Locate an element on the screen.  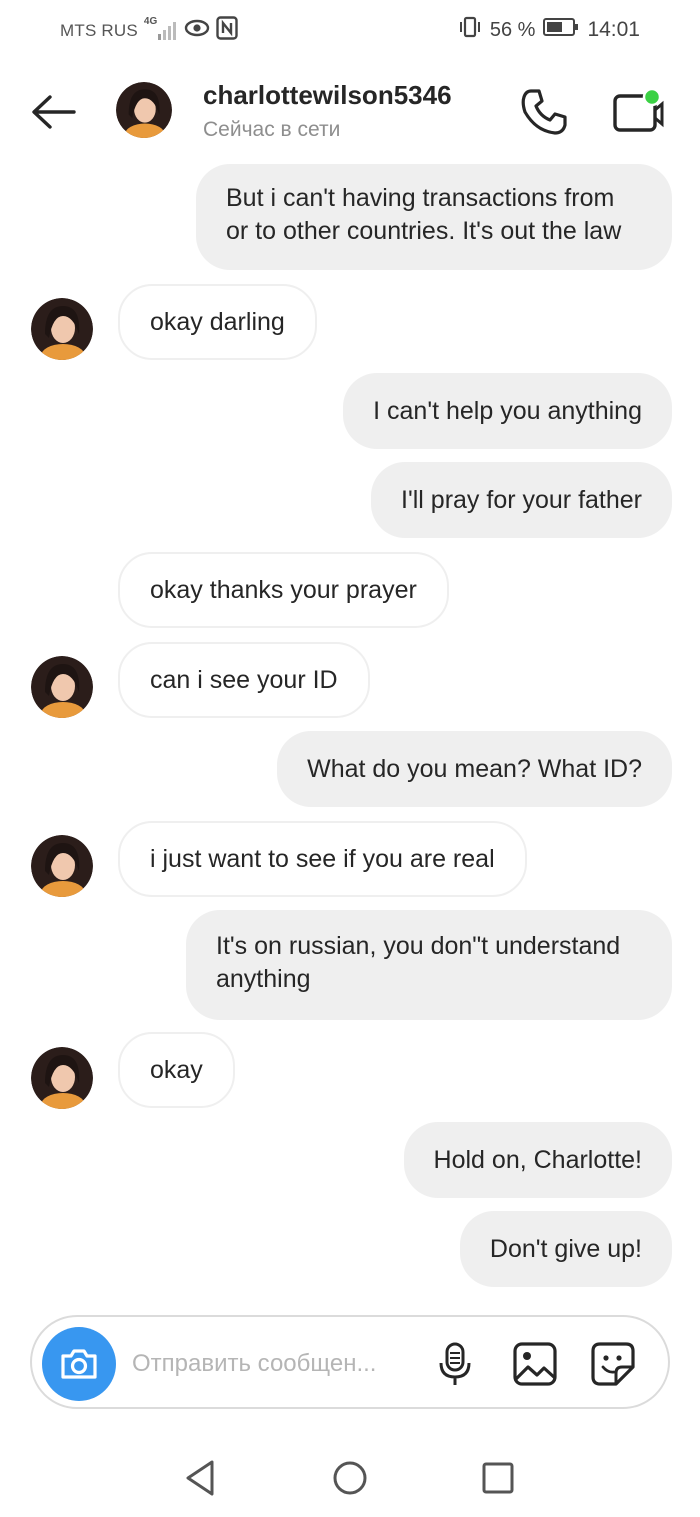
online-dot-icon is located at coordinates (652, 97).